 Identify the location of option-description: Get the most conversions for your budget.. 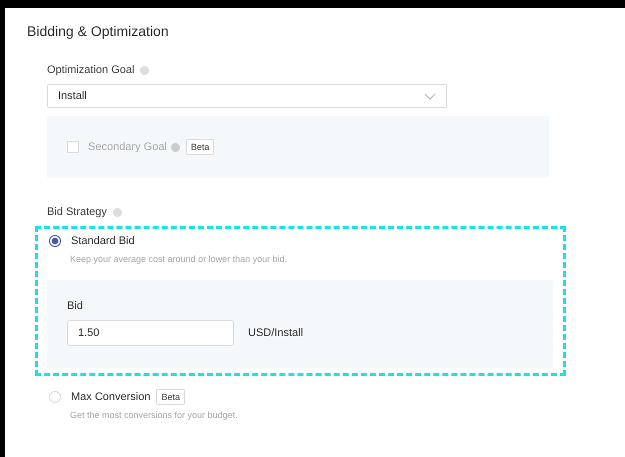
(154, 415).